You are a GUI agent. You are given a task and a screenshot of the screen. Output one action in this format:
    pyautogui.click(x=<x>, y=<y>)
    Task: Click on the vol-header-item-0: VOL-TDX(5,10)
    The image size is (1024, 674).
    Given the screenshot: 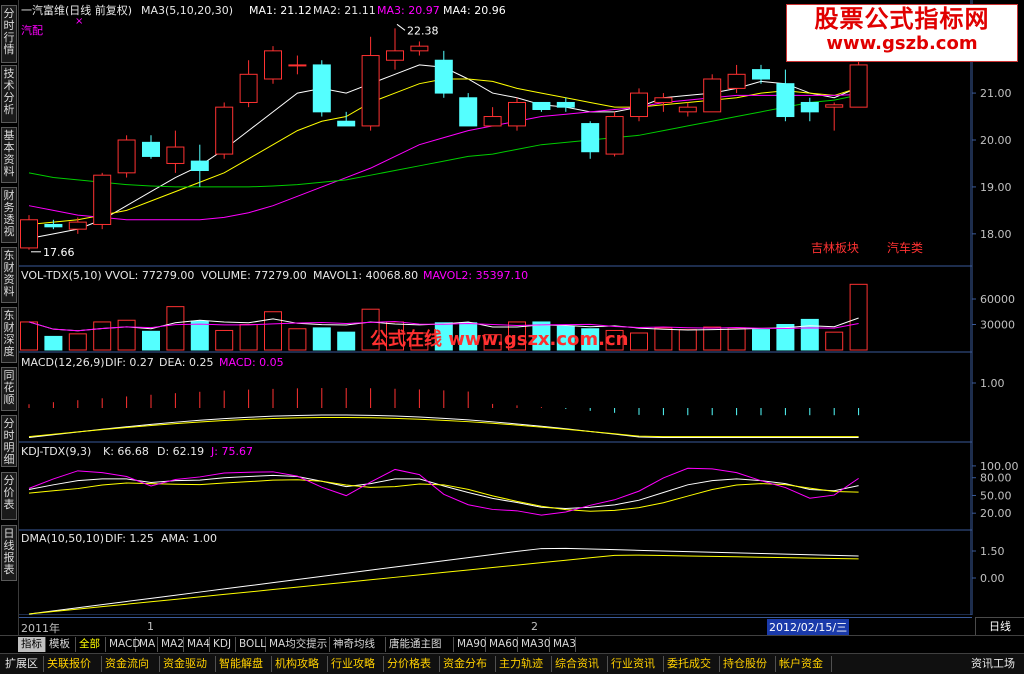 What is the action you would take?
    pyautogui.click(x=61, y=275)
    